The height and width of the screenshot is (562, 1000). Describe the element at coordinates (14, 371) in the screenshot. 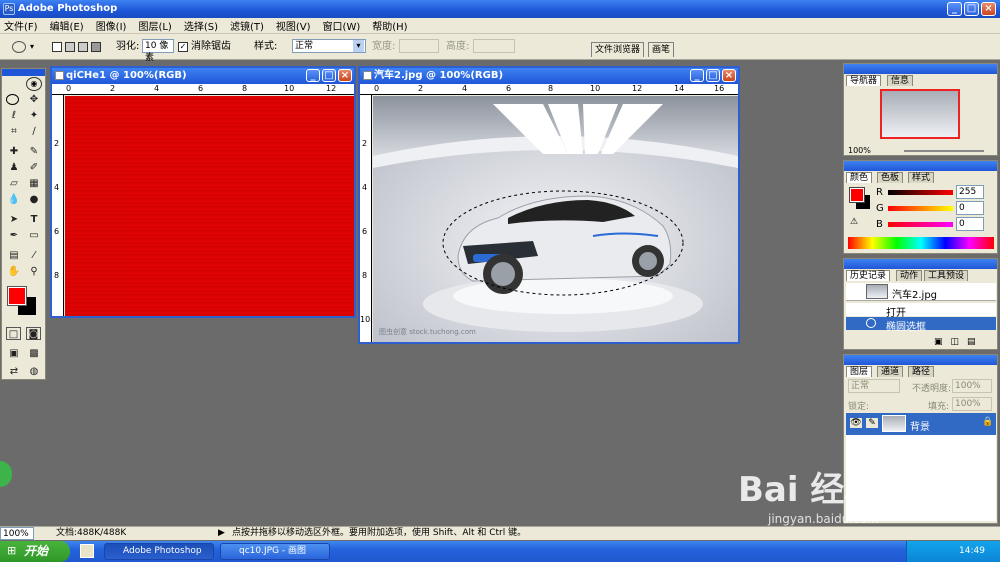

I see `jump-to-imageready-icon: ⇄` at that location.